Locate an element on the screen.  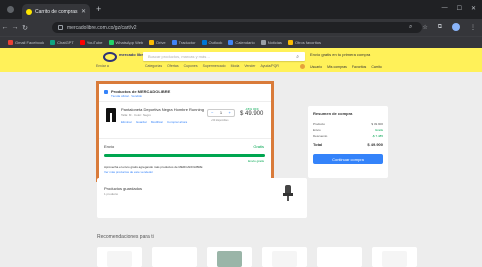
profile-avatar-icon is located at coordinates (456, 27).